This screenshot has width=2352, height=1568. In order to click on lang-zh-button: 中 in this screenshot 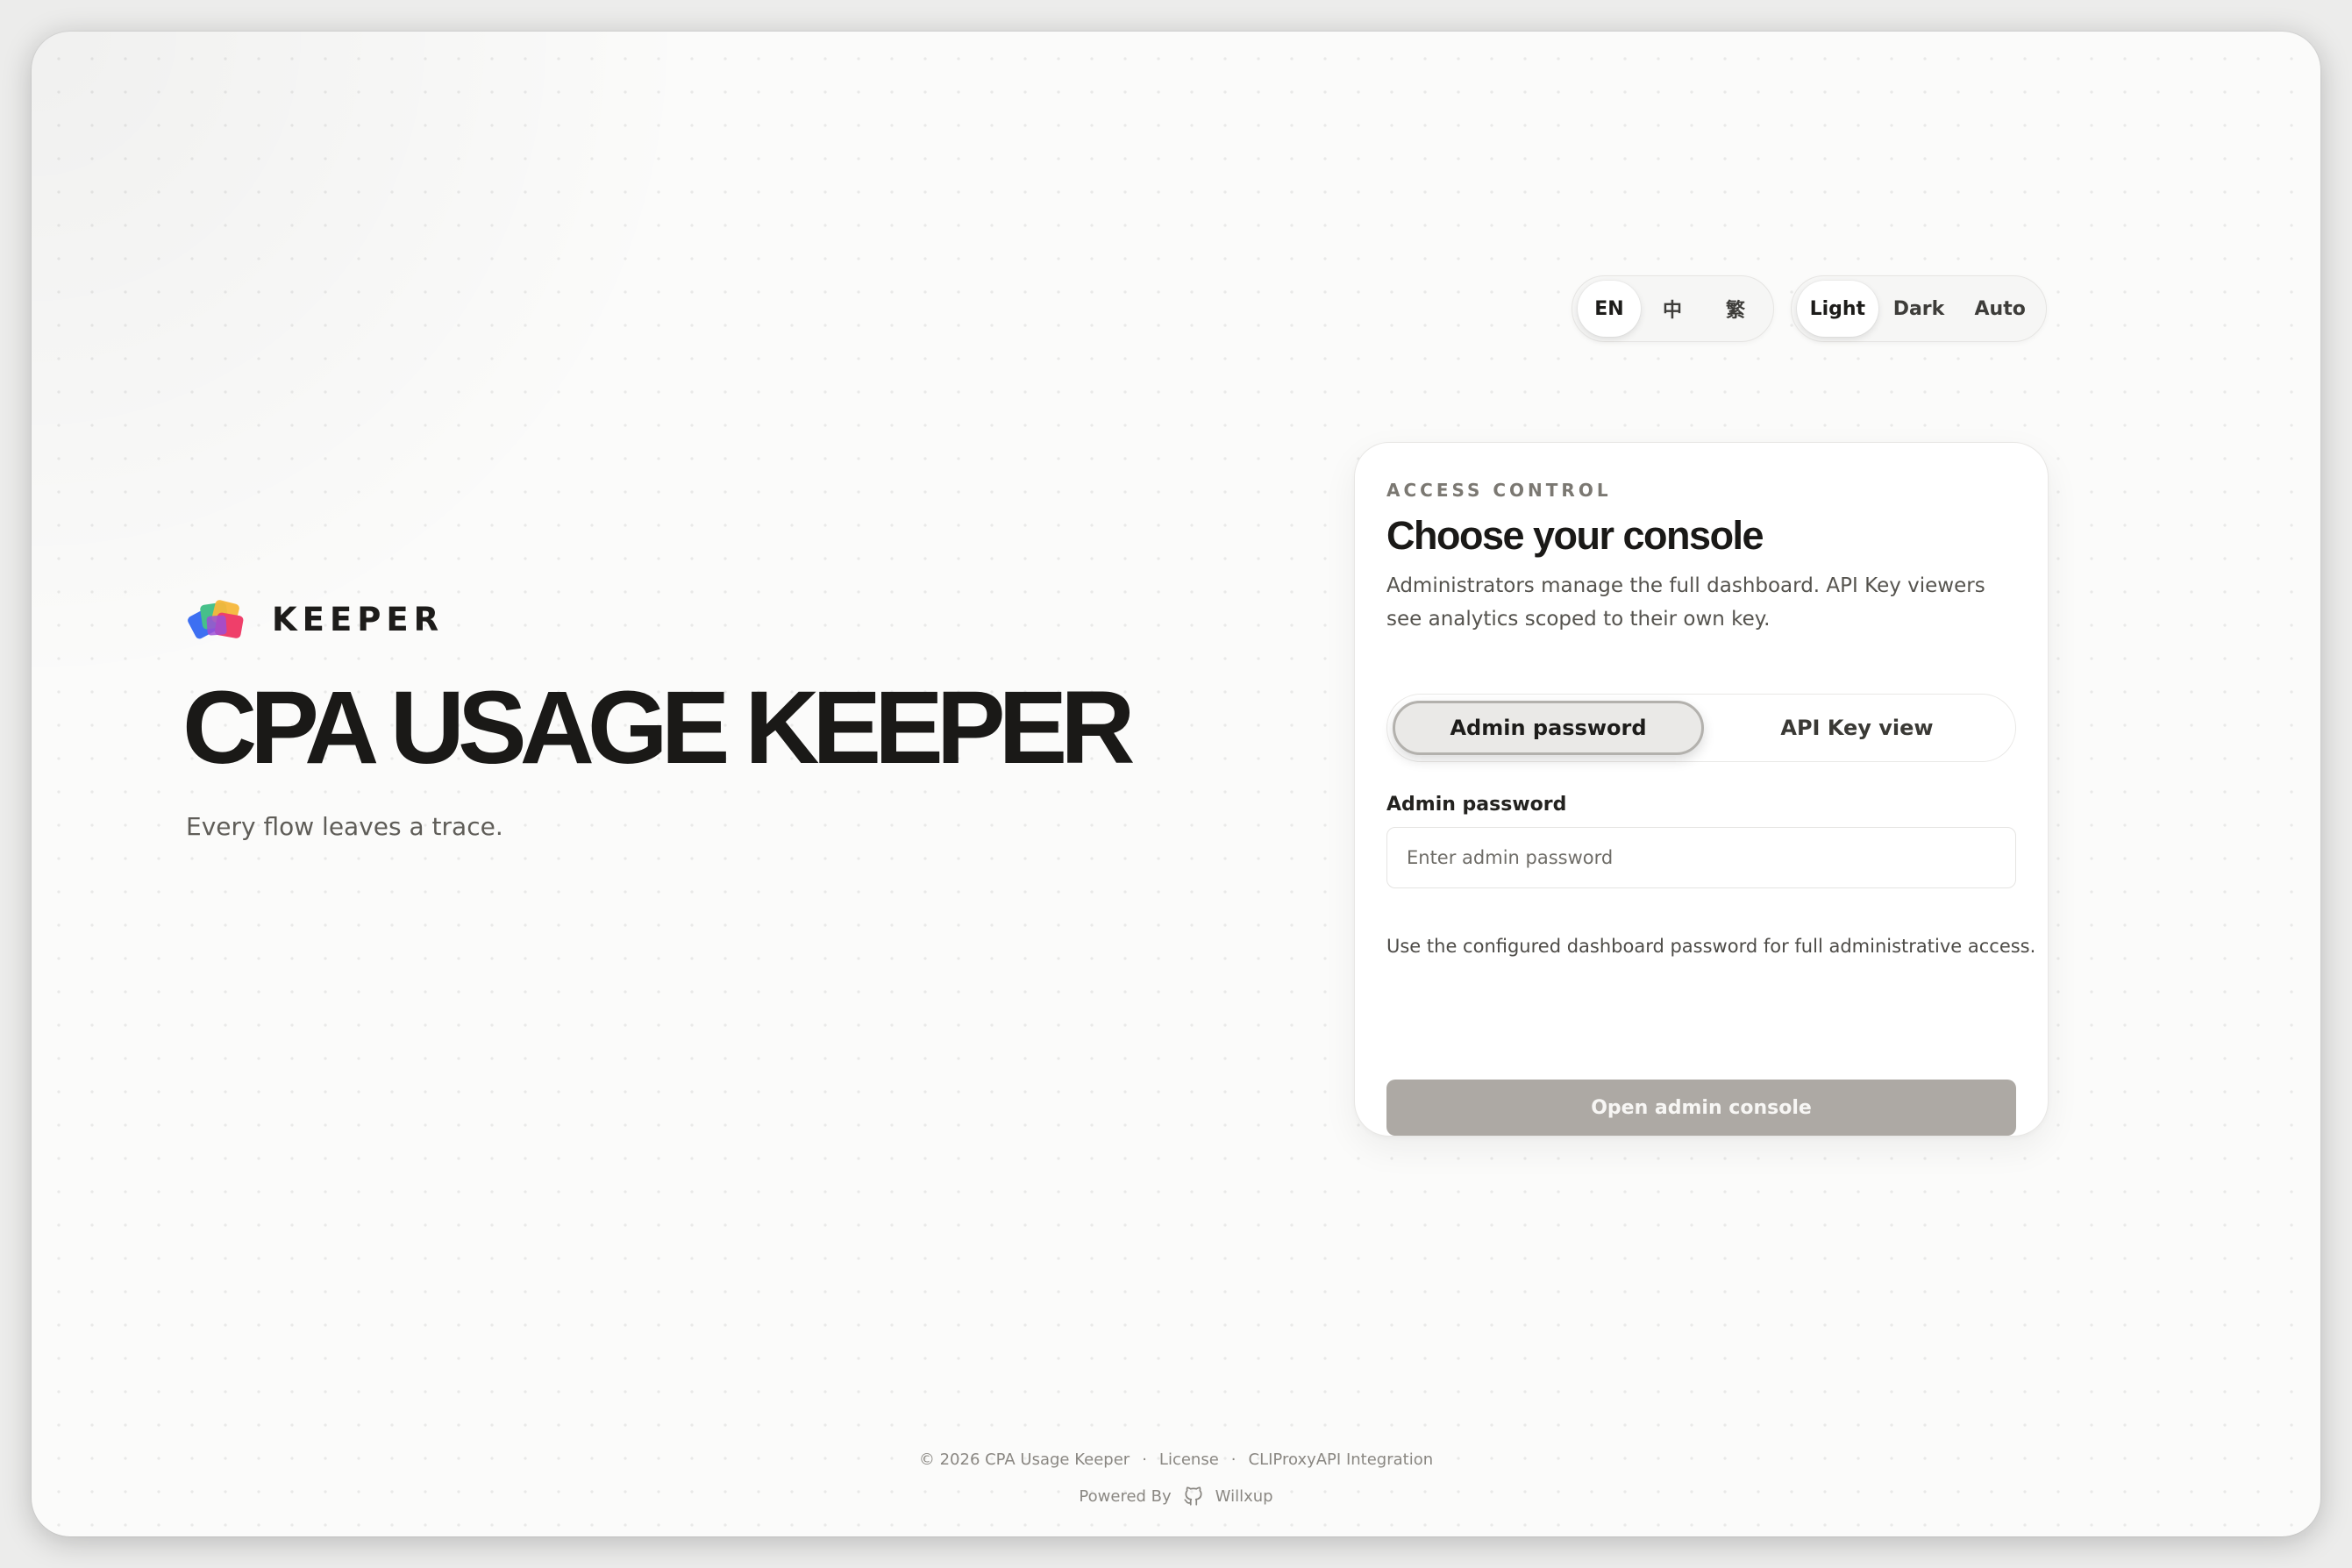, I will do `click(1673, 309)`.